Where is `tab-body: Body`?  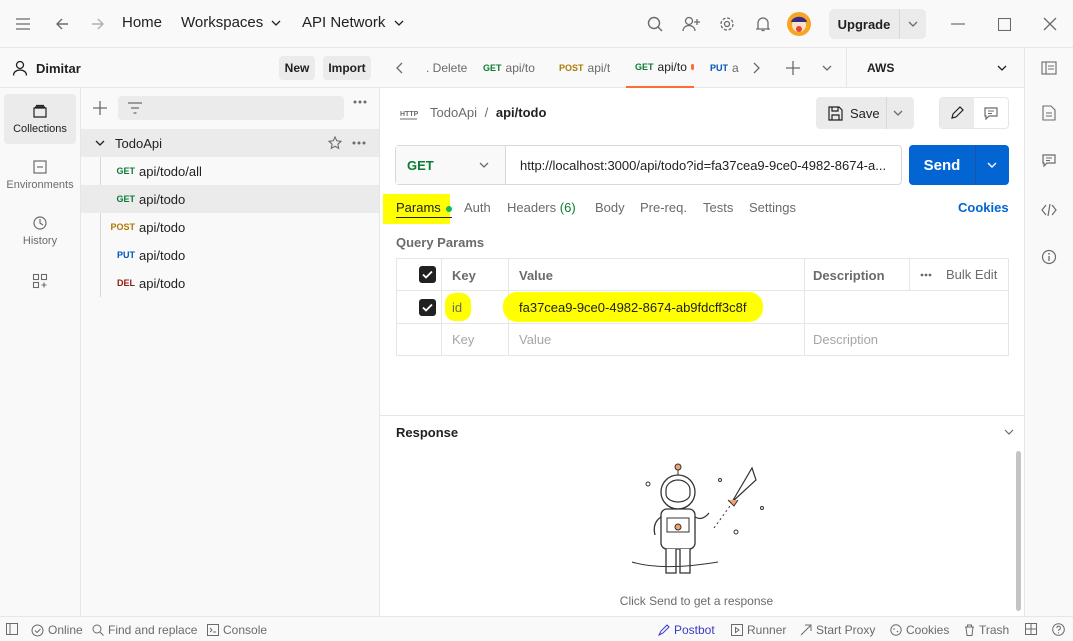 tab-body: Body is located at coordinates (610, 207).